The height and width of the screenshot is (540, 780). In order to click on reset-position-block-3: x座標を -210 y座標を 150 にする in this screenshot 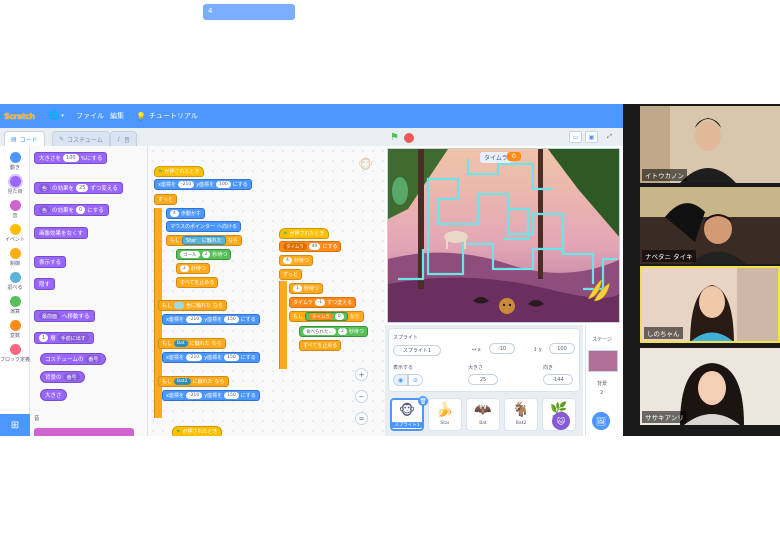, I will do `click(211, 395)`.